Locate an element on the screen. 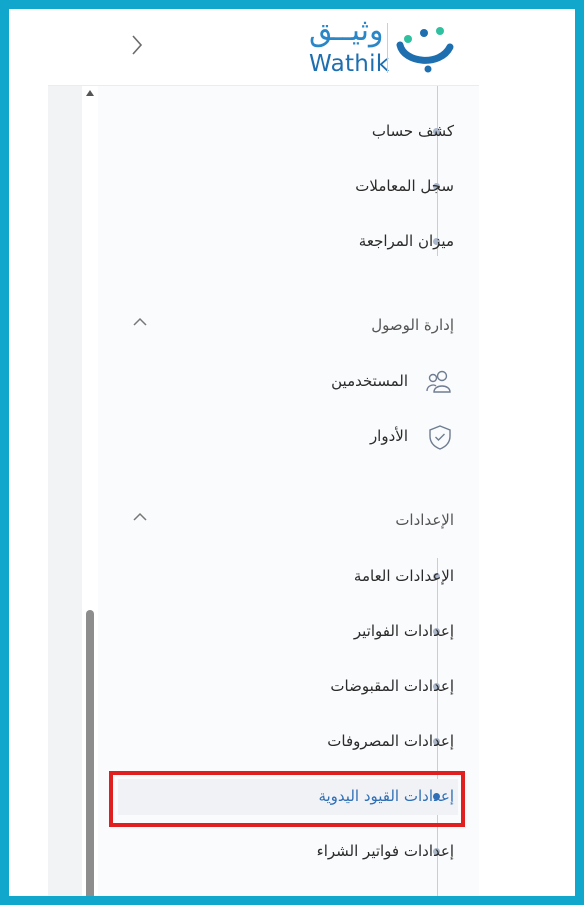  menu-item-trial-balance: ميزان المراجعة is located at coordinates (406, 241).